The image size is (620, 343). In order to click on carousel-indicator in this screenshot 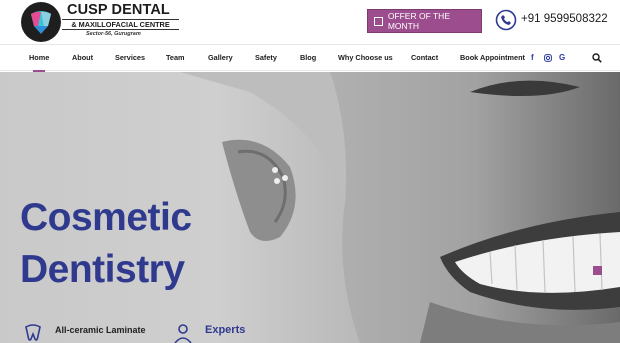, I will do `click(597, 270)`.